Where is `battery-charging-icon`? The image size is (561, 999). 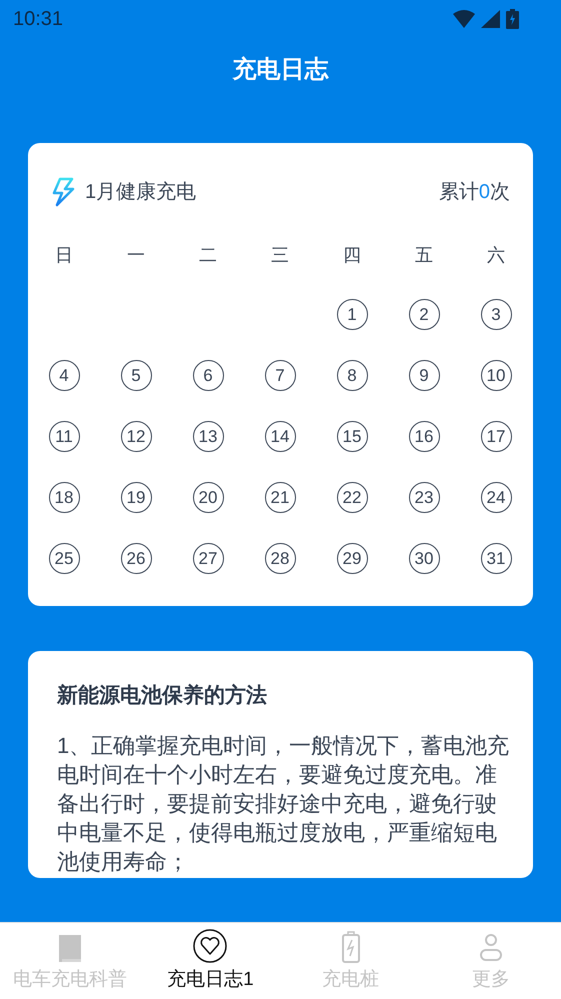
battery-charging-icon is located at coordinates (350, 946).